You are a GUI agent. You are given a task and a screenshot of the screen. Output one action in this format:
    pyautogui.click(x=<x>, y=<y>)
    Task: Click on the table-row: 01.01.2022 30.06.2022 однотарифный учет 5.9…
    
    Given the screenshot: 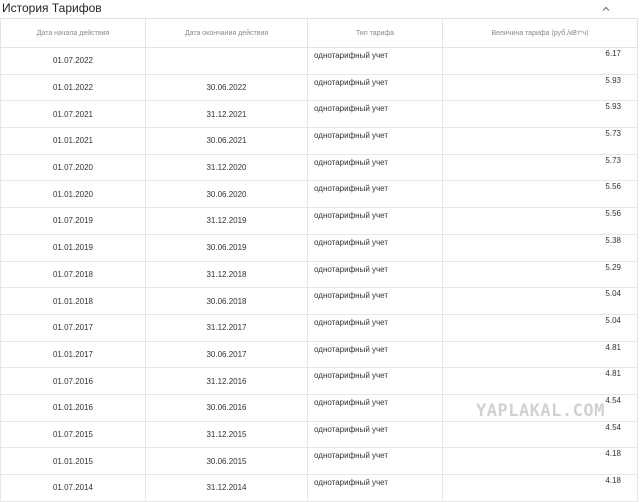 What is the action you would take?
    pyautogui.click(x=319, y=88)
    